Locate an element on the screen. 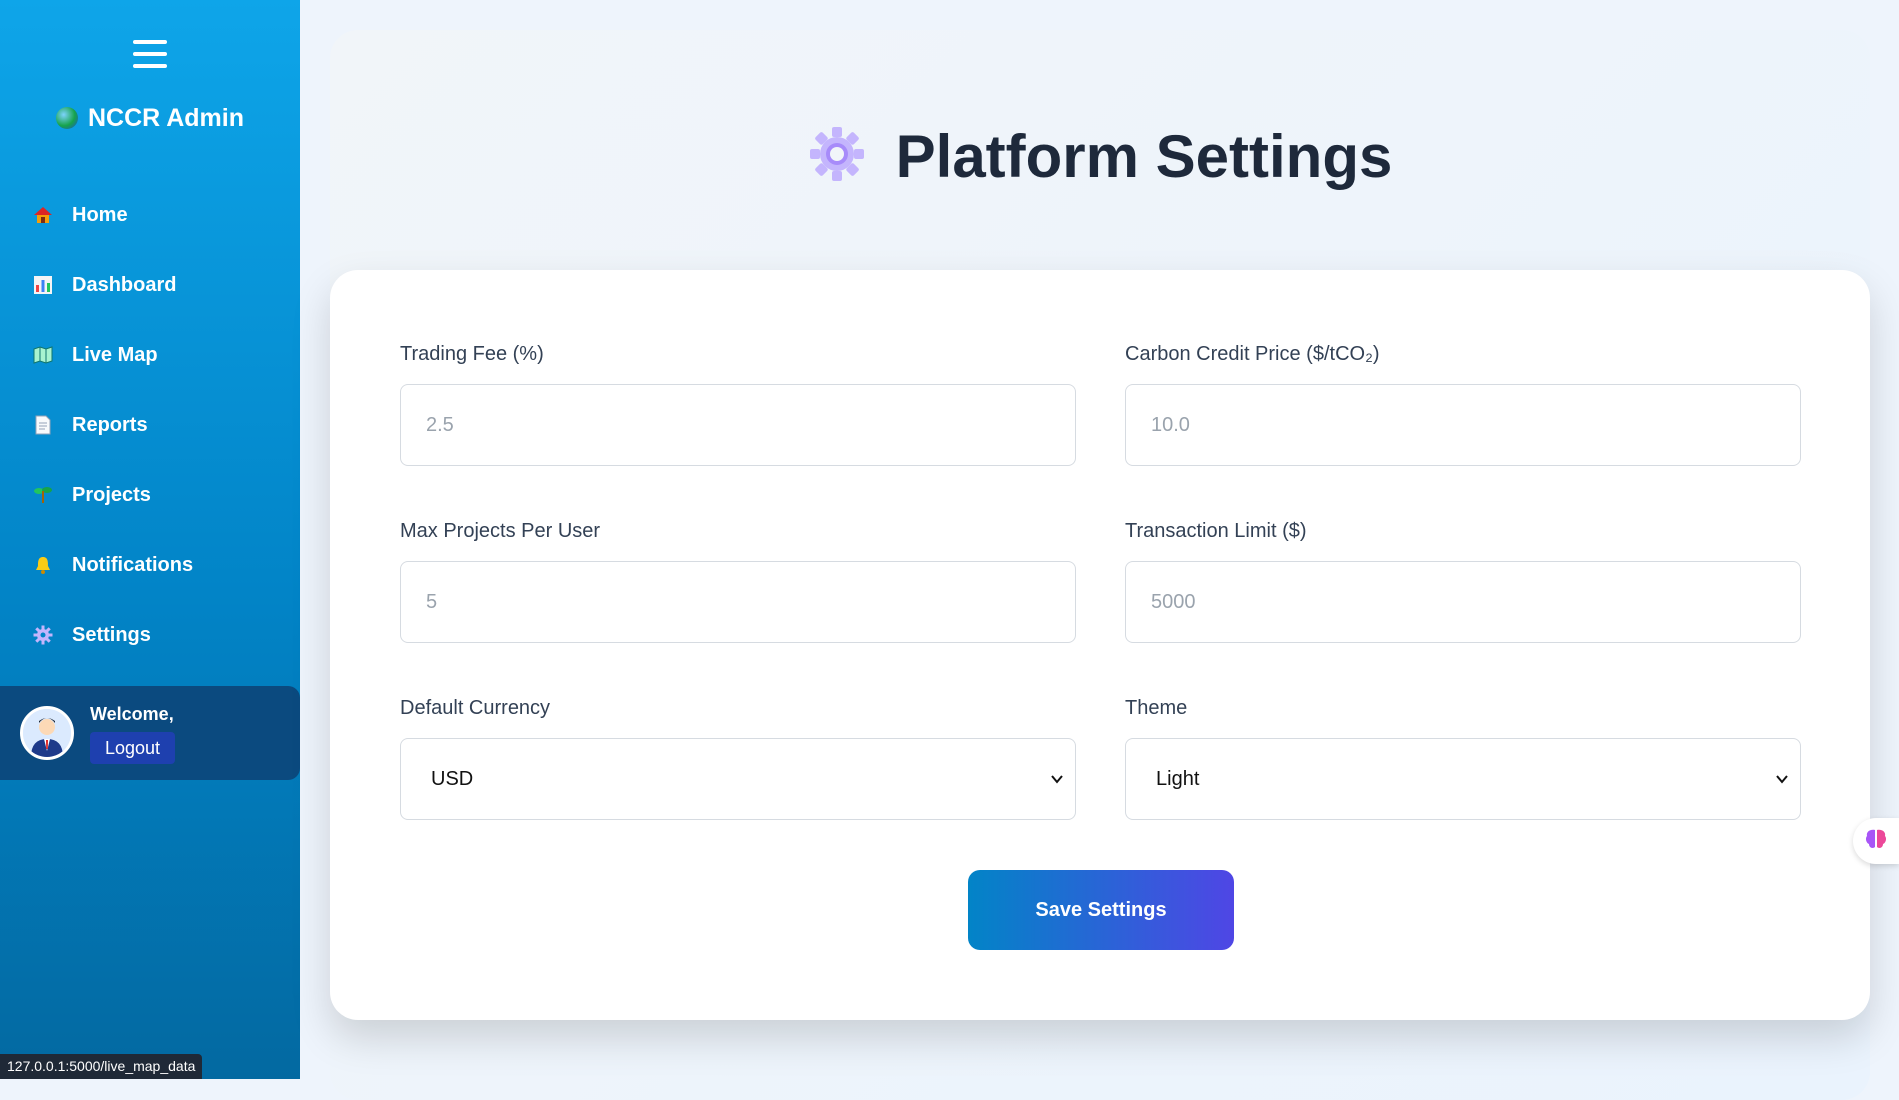 Image resolution: width=1899 pixels, height=1100 pixels. assistant-button is located at coordinates (1876, 841).